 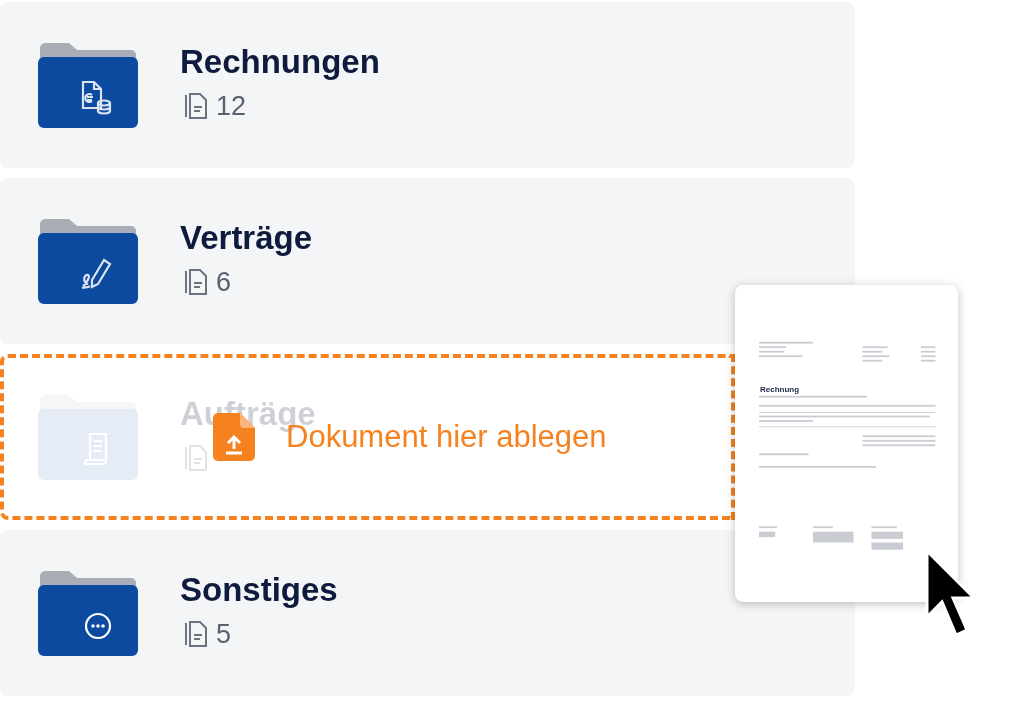 I want to click on document-title: Rechnung, so click(x=780, y=389).